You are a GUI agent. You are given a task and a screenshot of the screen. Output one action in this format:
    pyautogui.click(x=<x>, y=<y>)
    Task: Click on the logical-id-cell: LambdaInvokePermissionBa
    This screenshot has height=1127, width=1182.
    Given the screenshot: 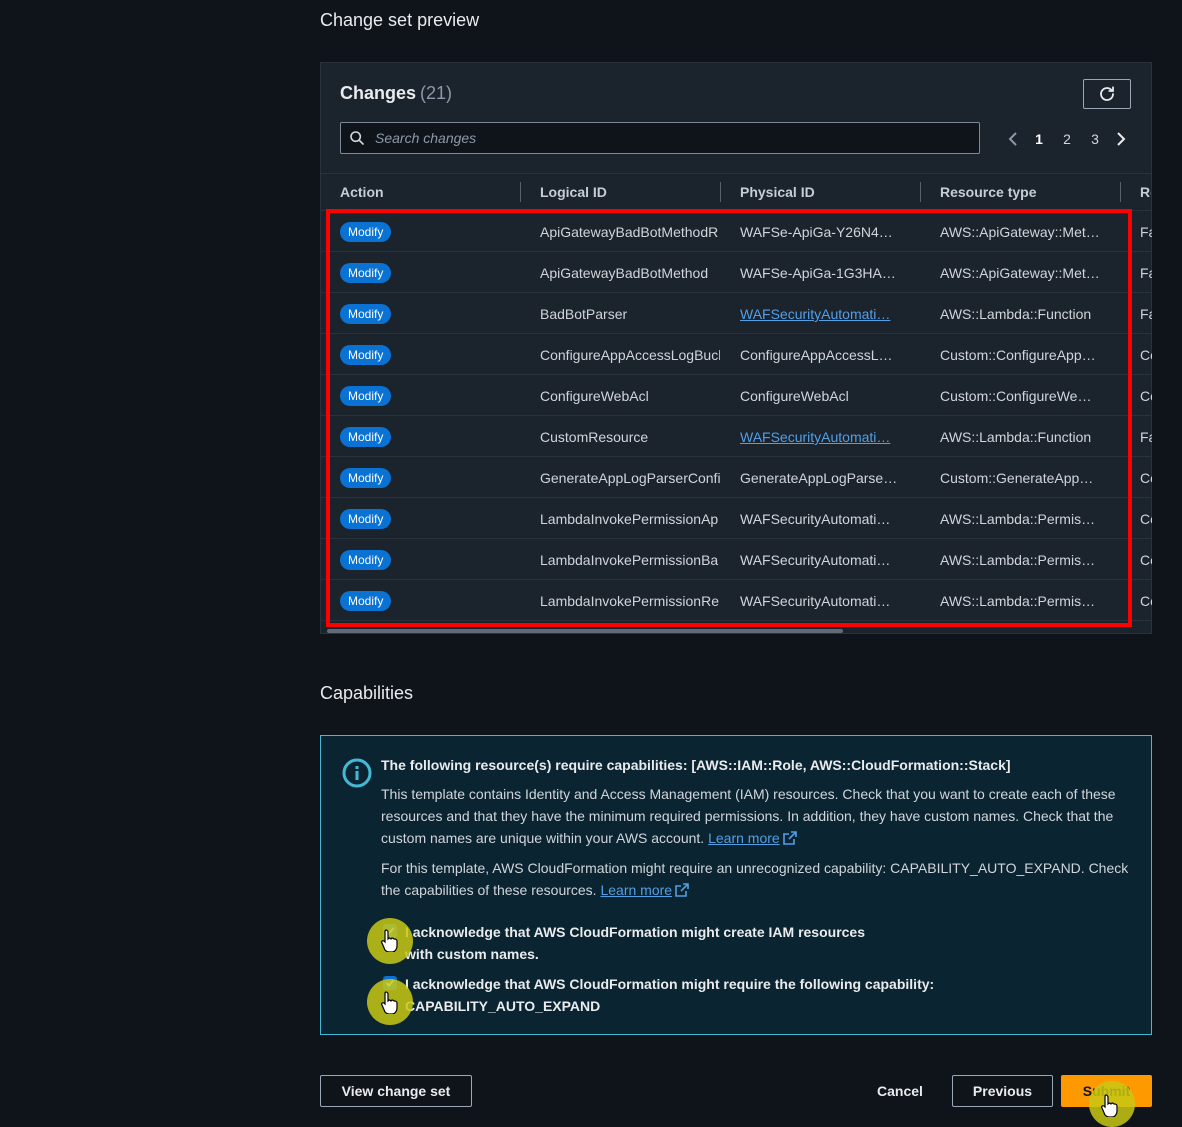 What is the action you would take?
    pyautogui.click(x=629, y=560)
    